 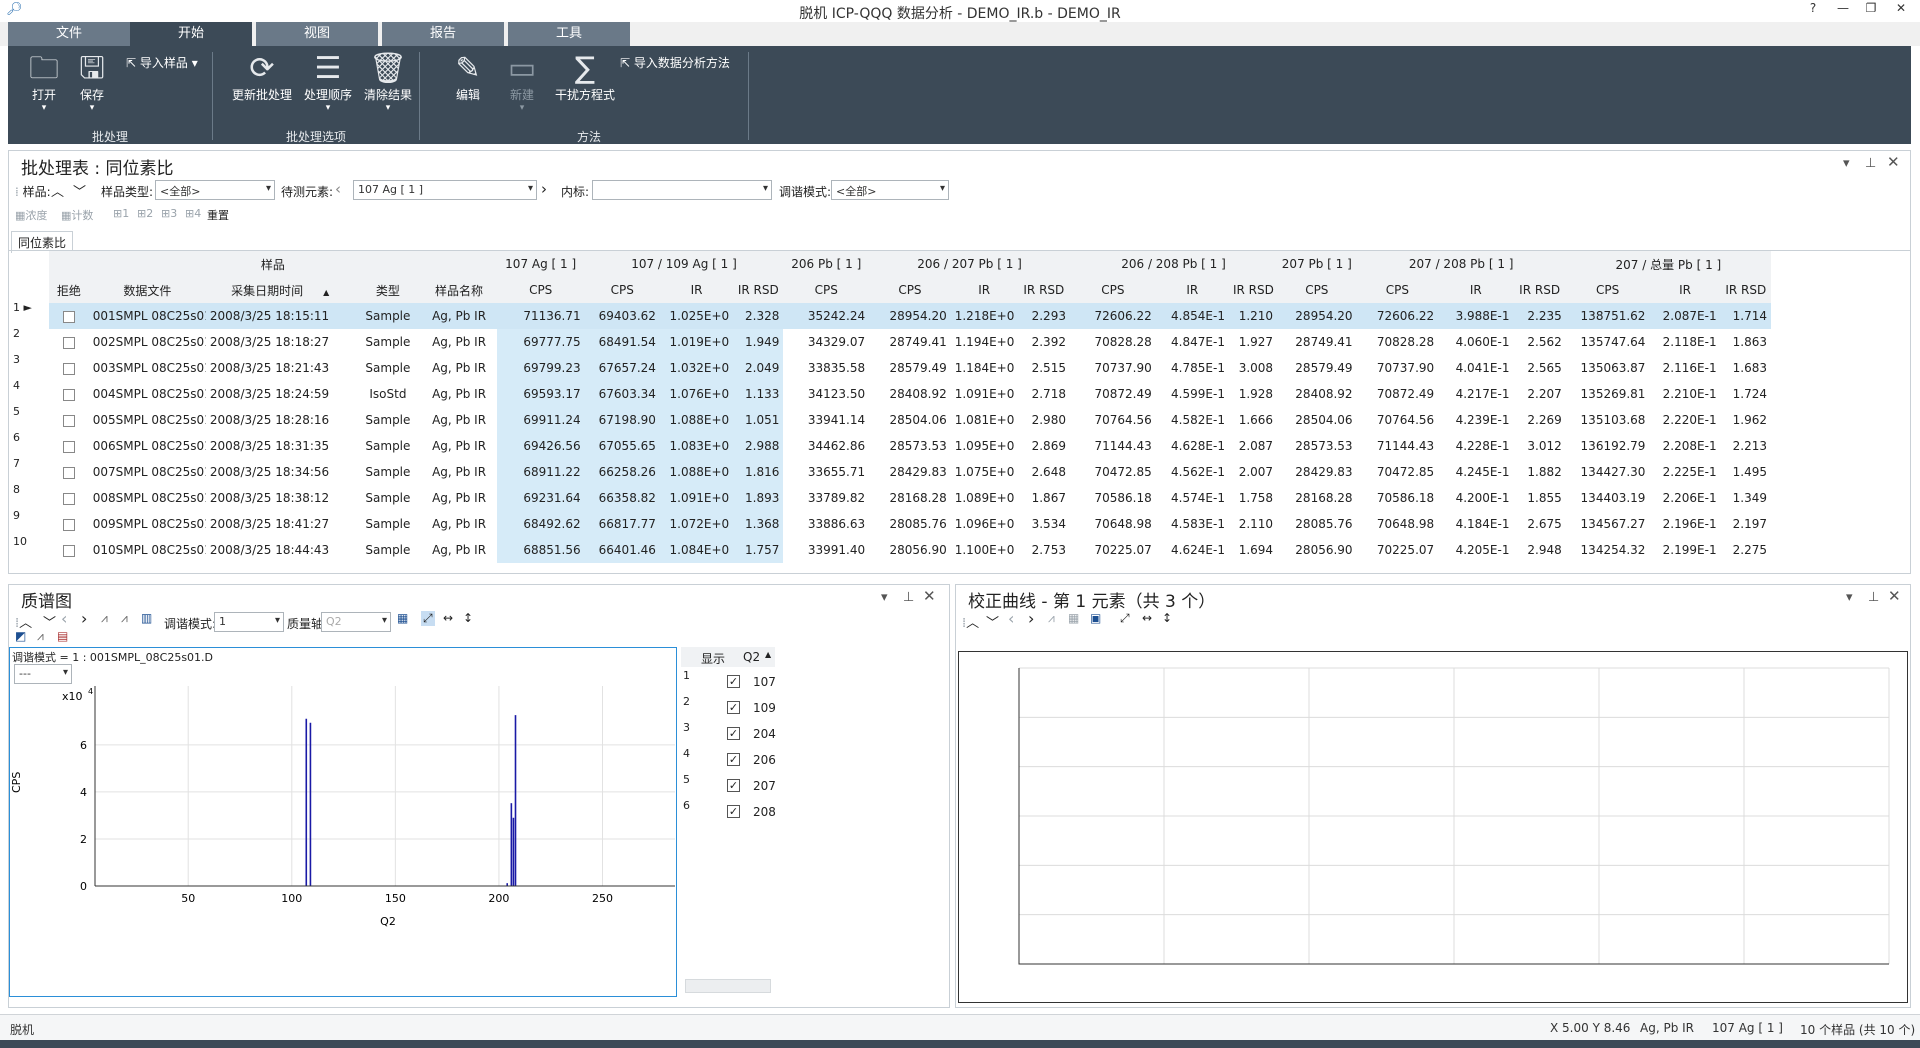 I want to click on mass-row: 4 ✓ 206, so click(x=728, y=760).